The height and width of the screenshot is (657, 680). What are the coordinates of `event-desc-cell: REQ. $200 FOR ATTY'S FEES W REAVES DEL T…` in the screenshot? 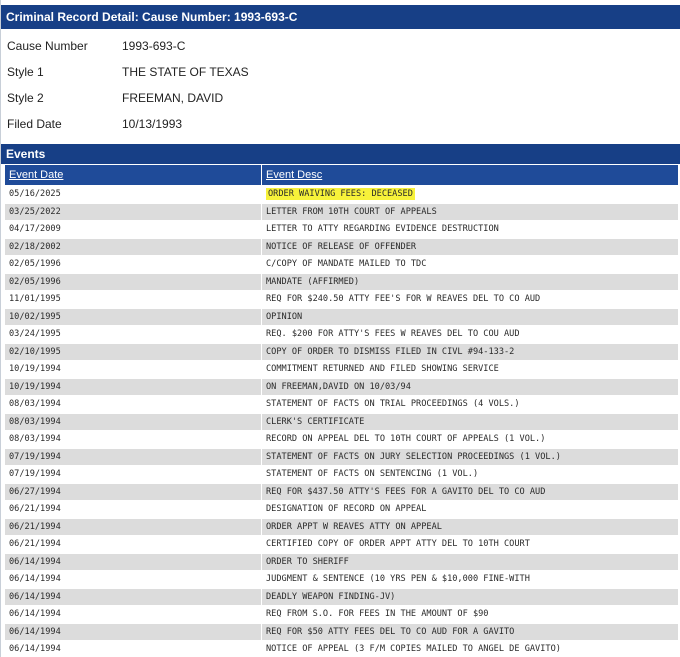 It's located at (470, 334).